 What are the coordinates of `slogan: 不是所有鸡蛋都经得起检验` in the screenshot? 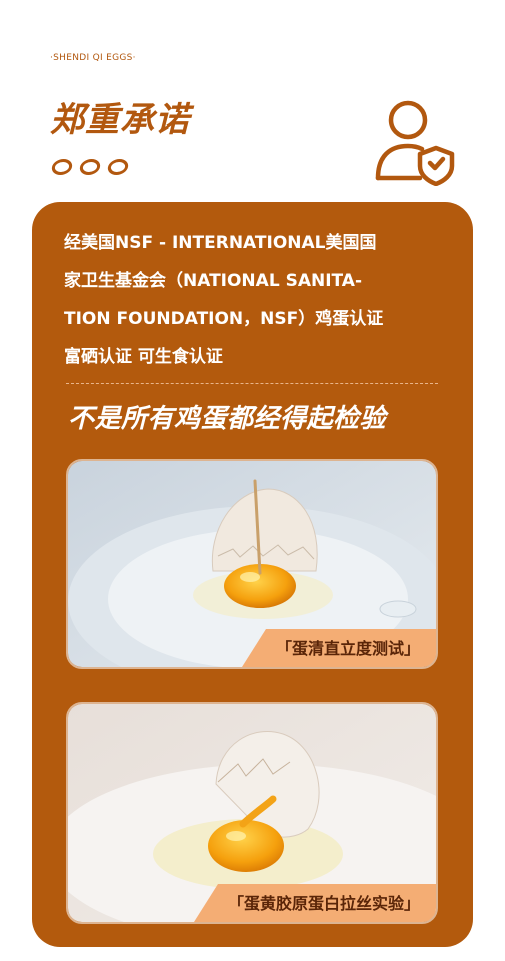 It's located at (227, 419).